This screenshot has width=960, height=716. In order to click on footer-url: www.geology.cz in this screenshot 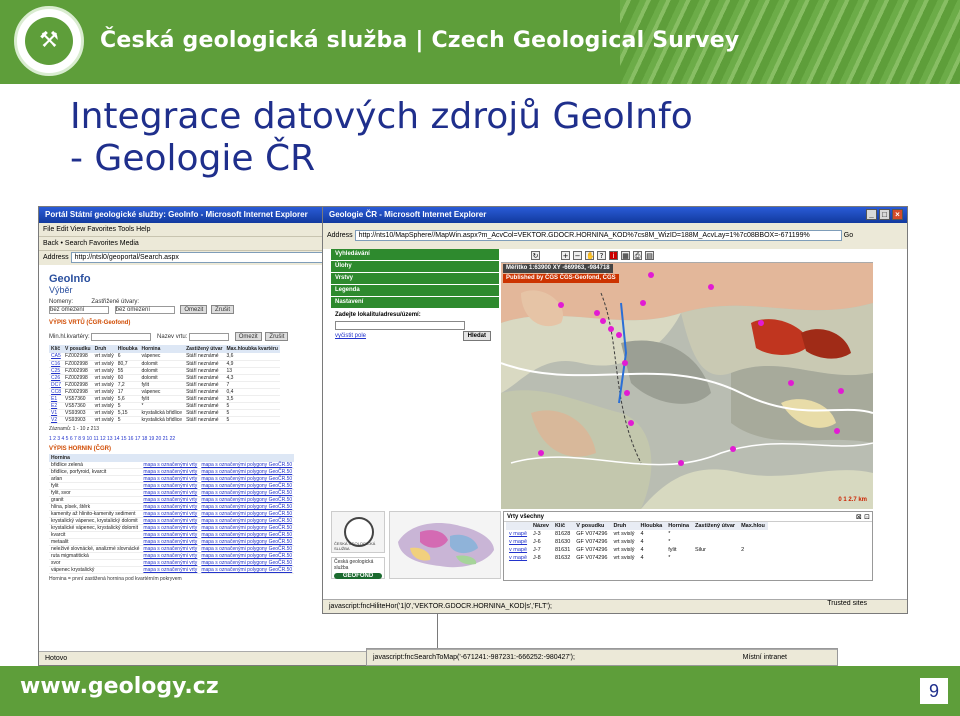, I will do `click(119, 686)`.